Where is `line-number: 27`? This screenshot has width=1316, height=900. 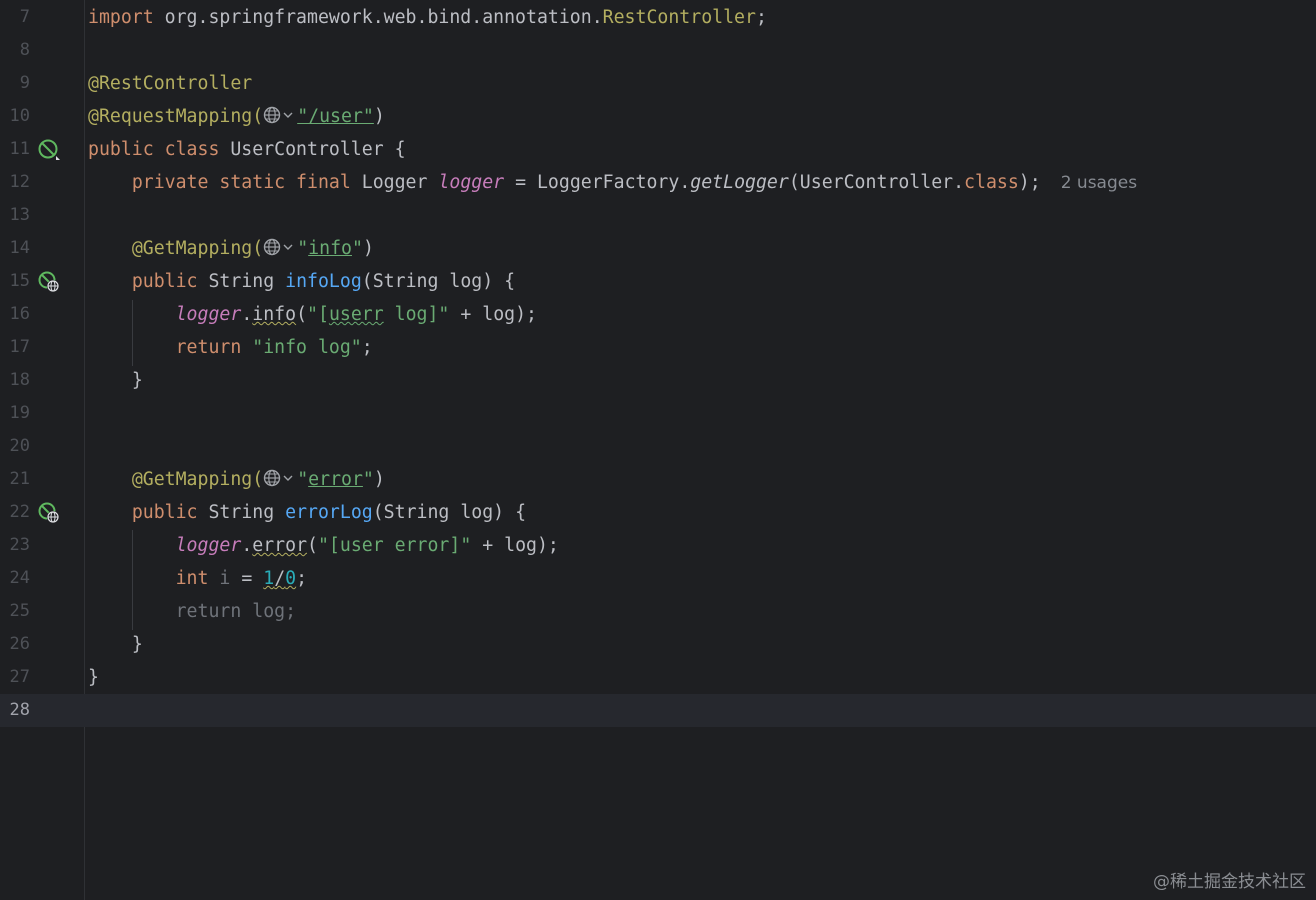
line-number: 27 is located at coordinates (19, 677).